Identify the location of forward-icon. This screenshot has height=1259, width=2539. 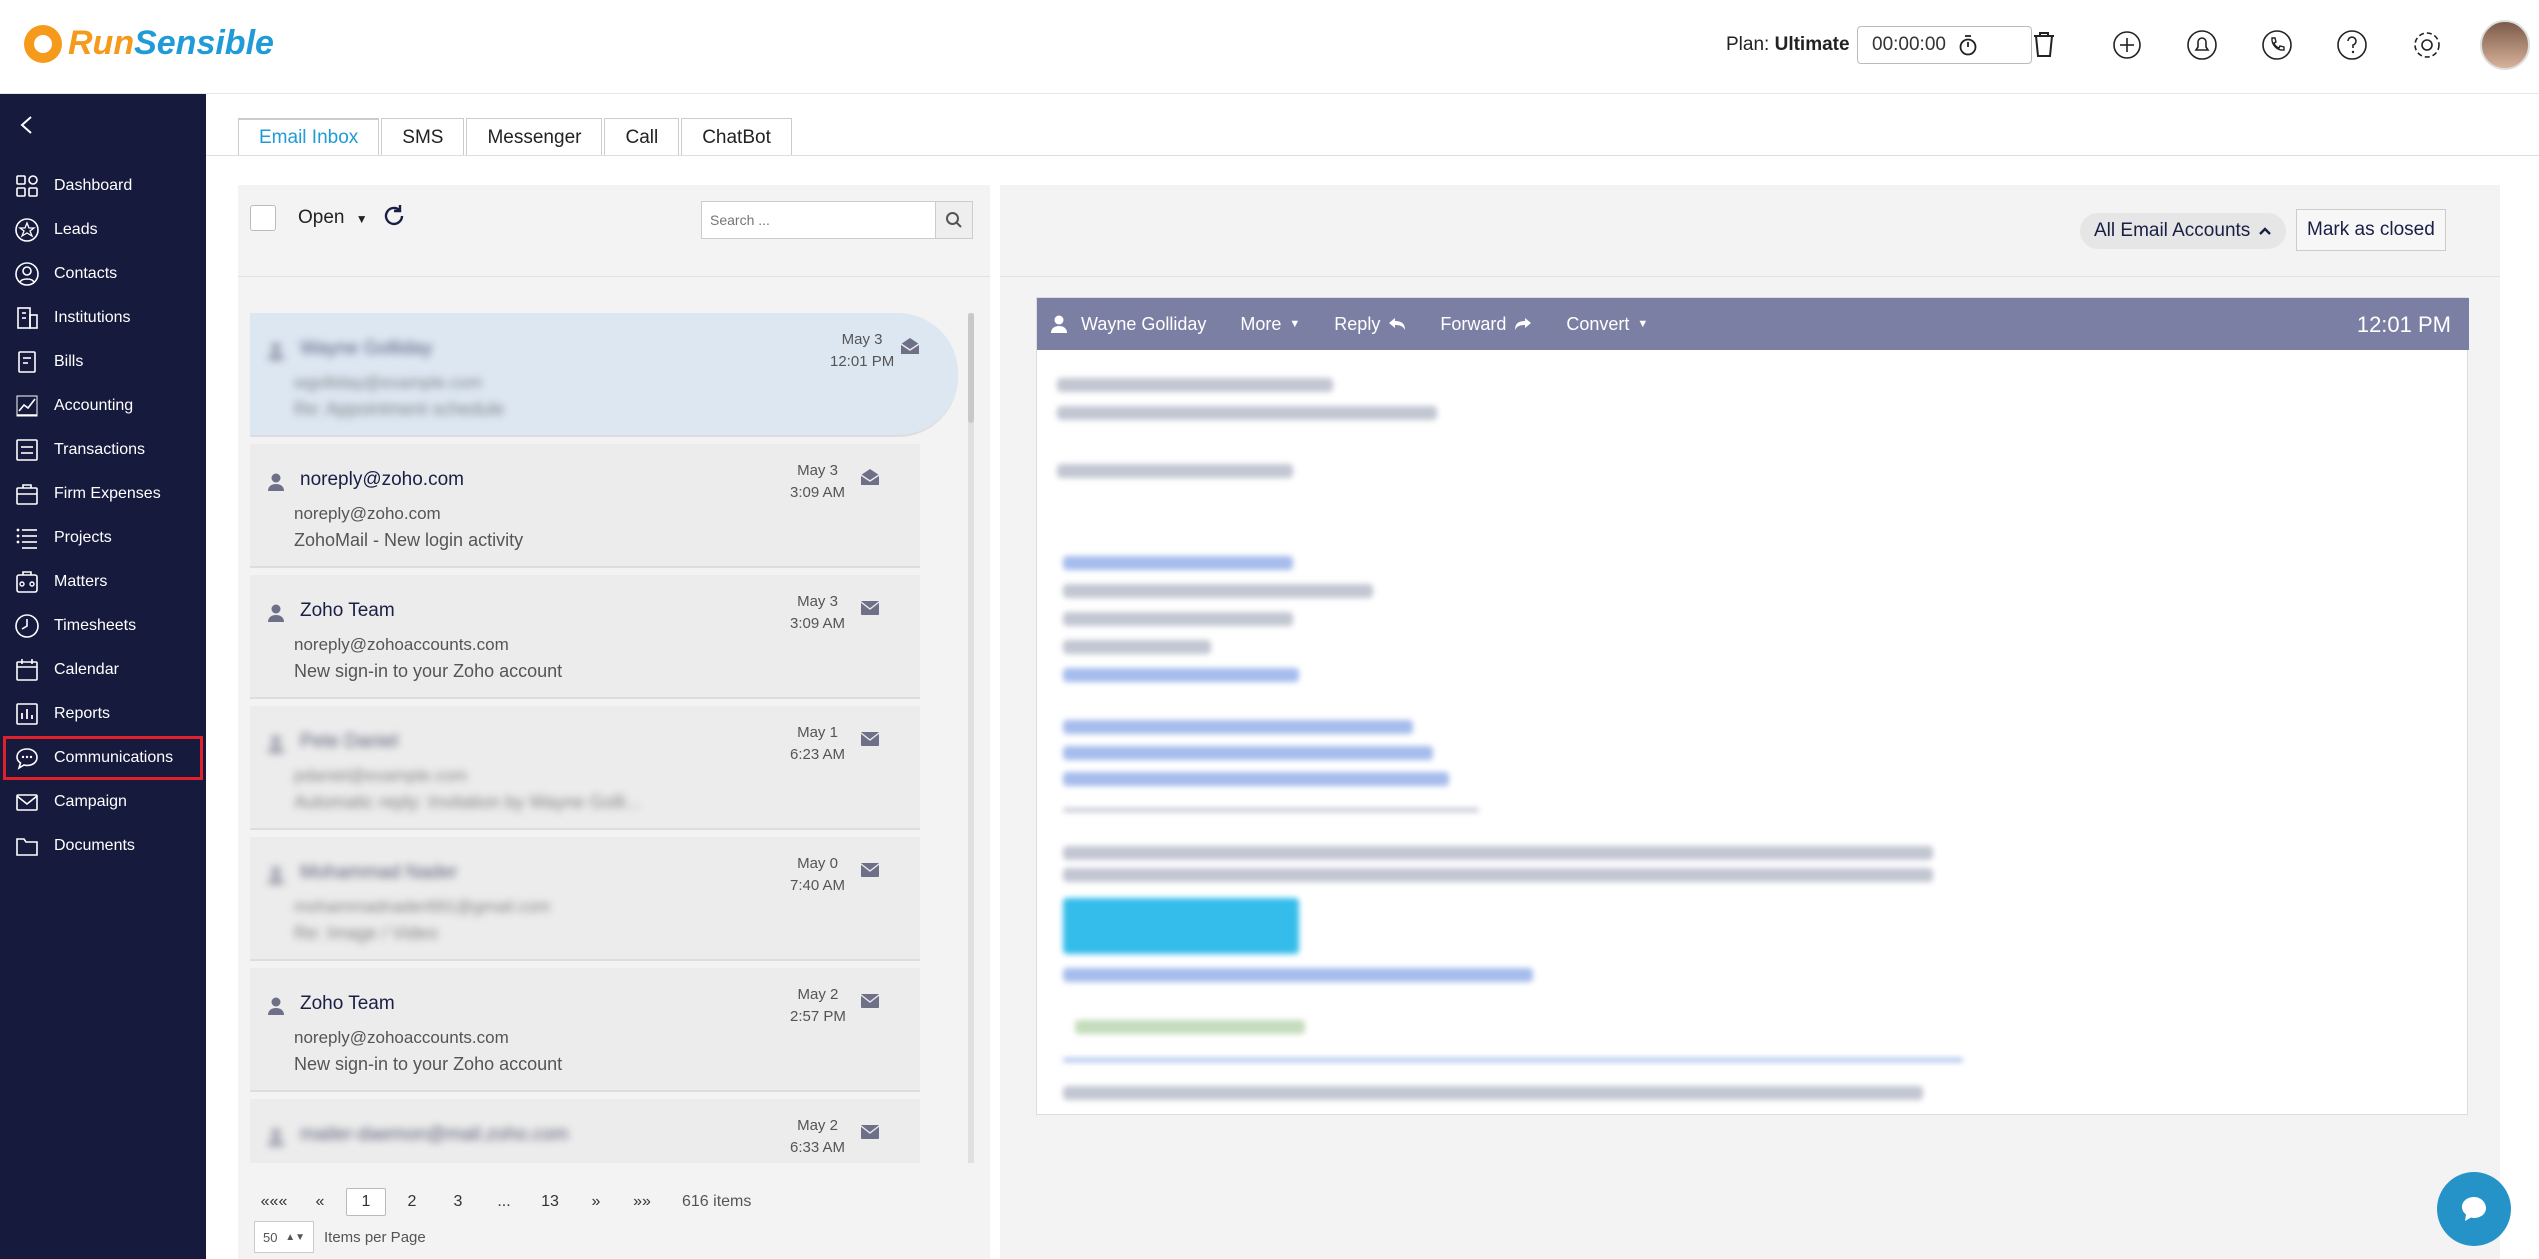
(1523, 324).